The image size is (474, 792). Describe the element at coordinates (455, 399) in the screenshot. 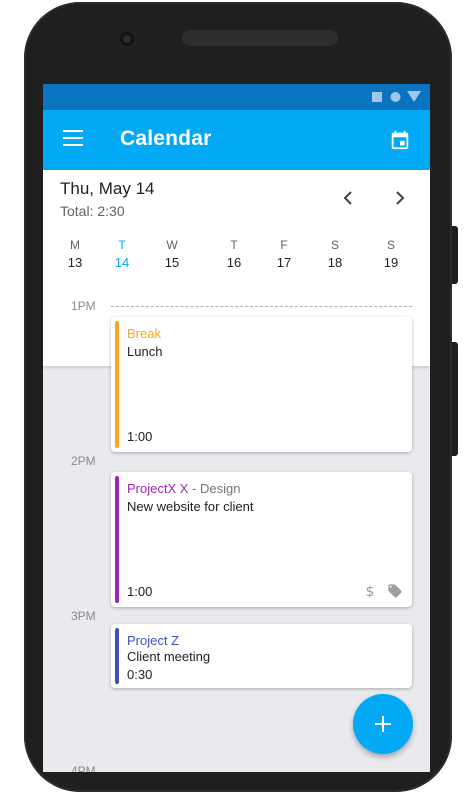

I see `volume-button` at that location.